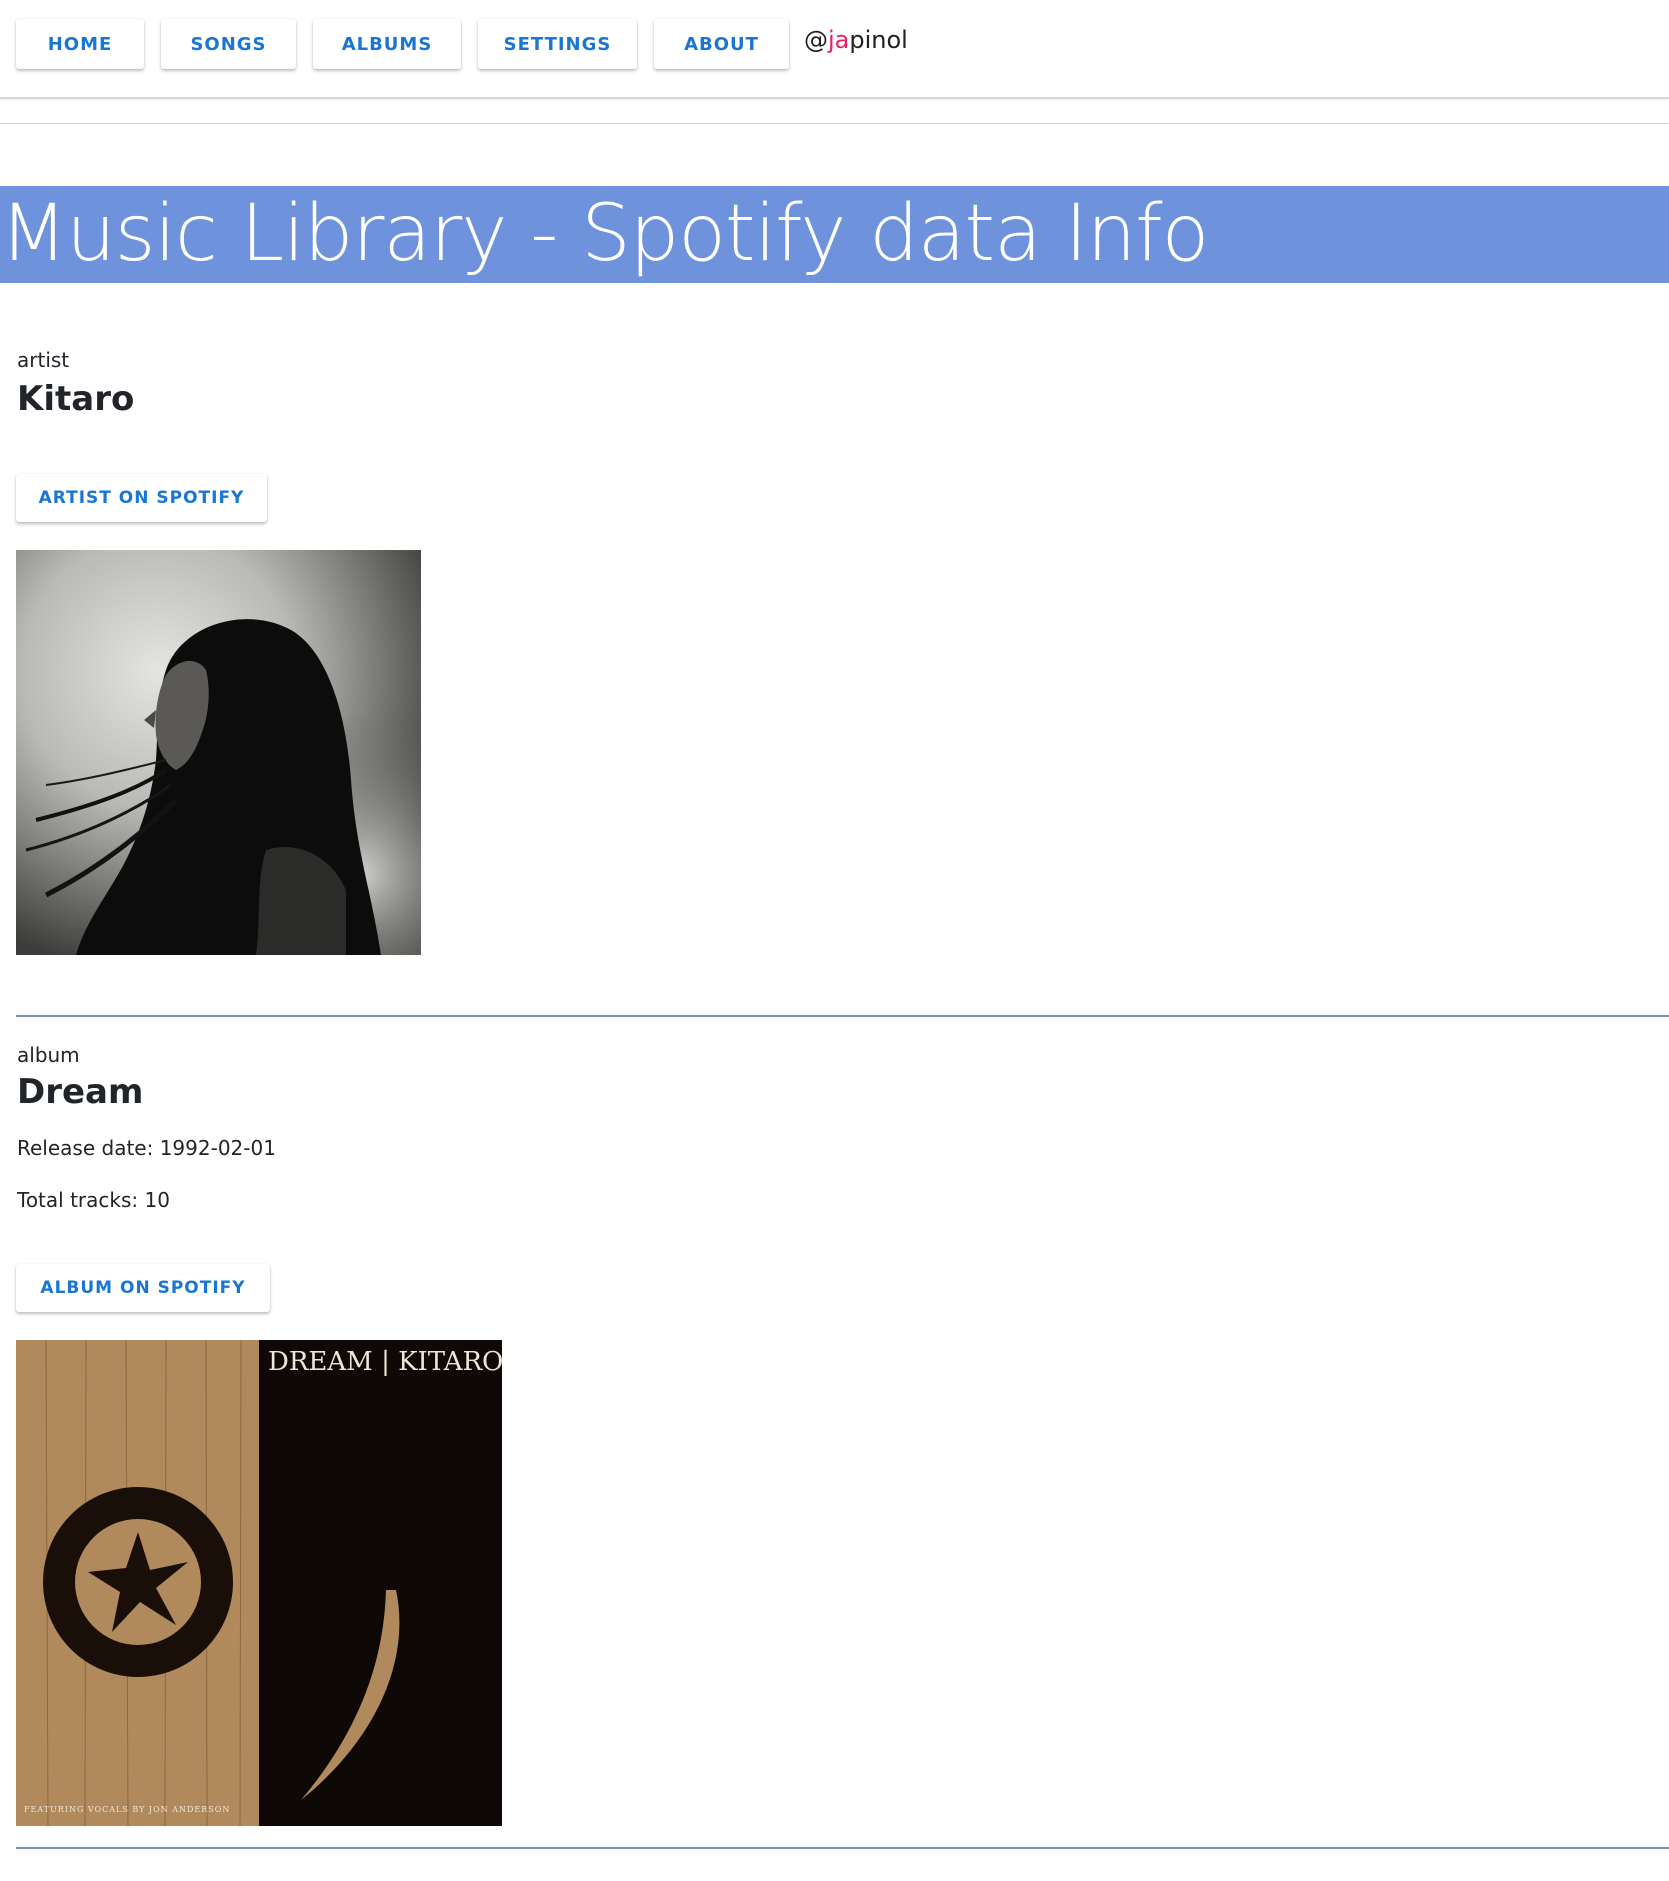  What do you see at coordinates (385, 1362) in the screenshot?
I see `album-cover-title: DREAM | KITARO` at bounding box center [385, 1362].